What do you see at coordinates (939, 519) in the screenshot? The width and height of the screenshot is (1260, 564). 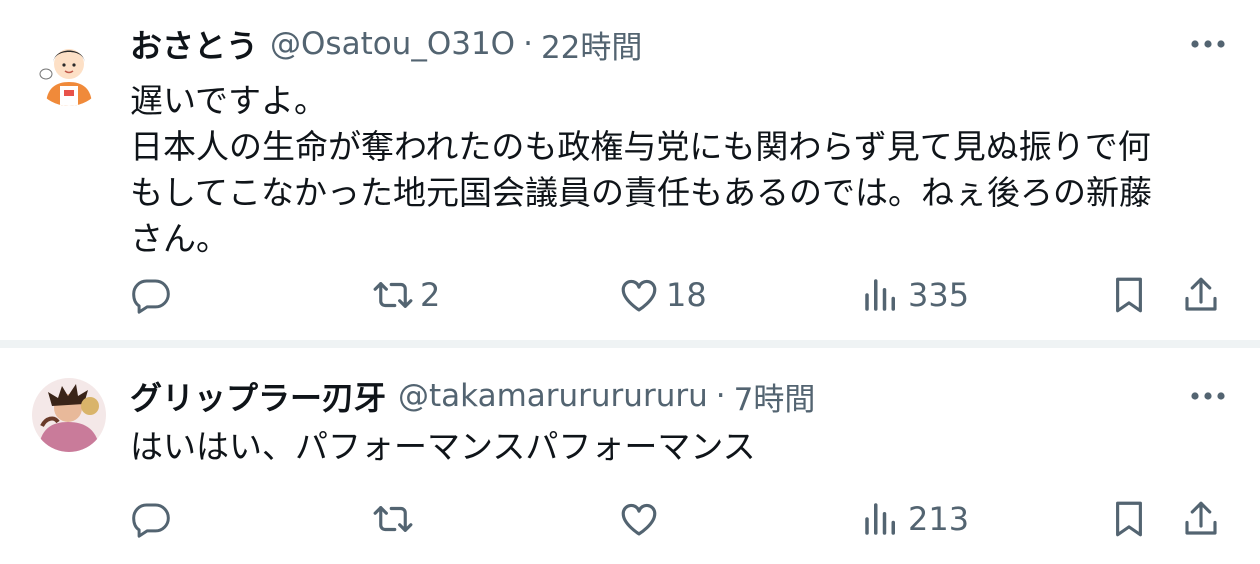 I see `view-count: 213` at bounding box center [939, 519].